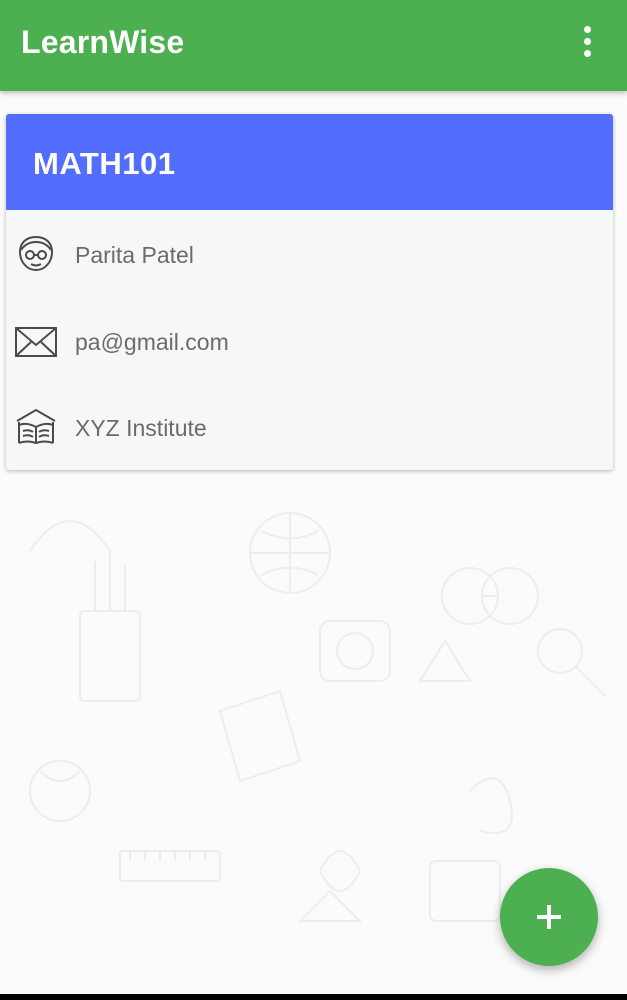 The height and width of the screenshot is (1000, 627). What do you see at coordinates (36, 426) in the screenshot?
I see `institute-icon` at bounding box center [36, 426].